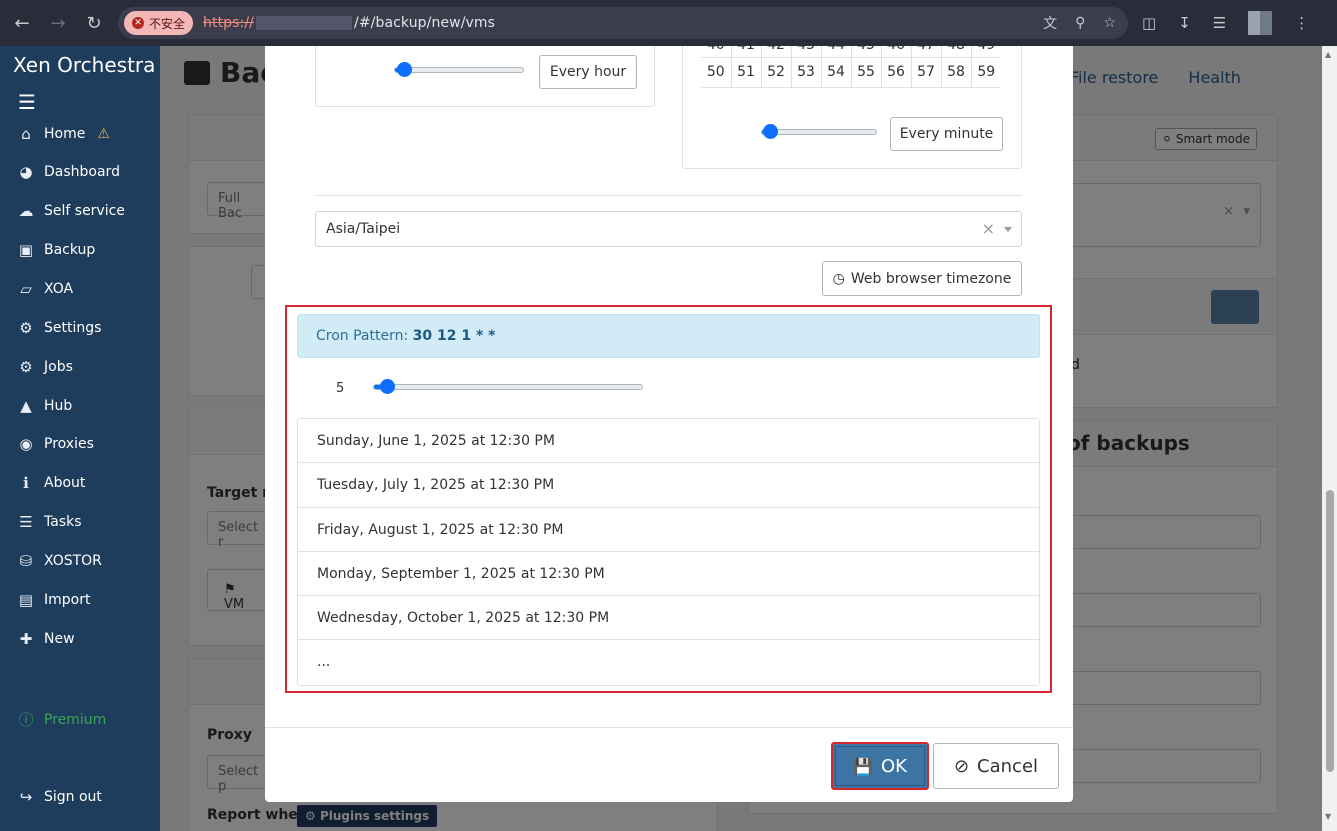  What do you see at coordinates (1260, 23) in the screenshot?
I see `profile-avatar` at bounding box center [1260, 23].